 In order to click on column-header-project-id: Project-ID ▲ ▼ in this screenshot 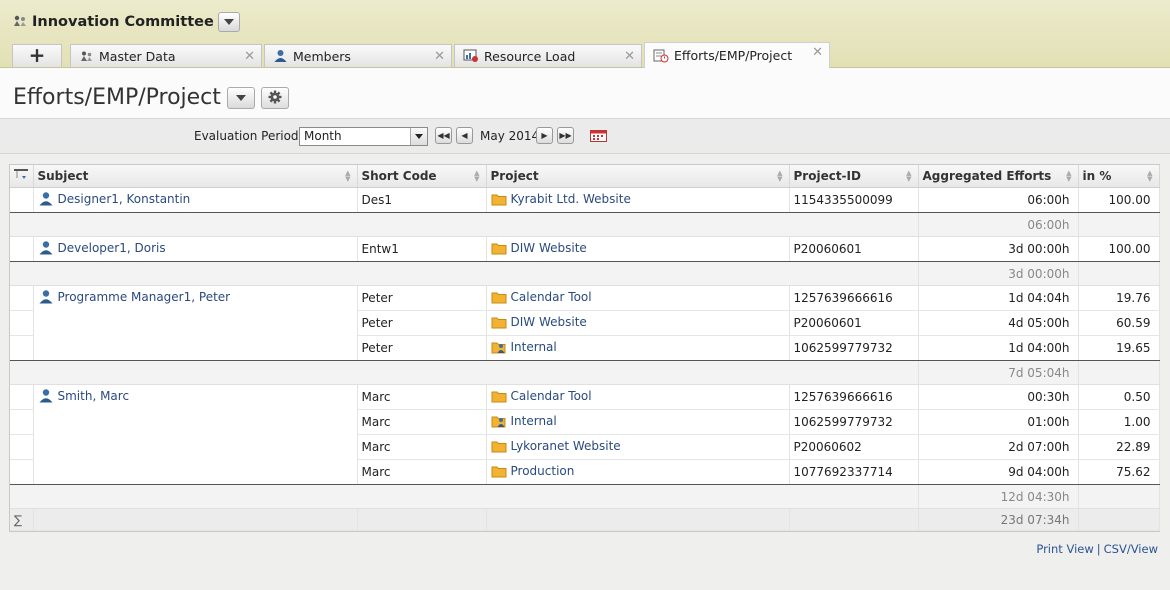, I will do `click(854, 176)`.